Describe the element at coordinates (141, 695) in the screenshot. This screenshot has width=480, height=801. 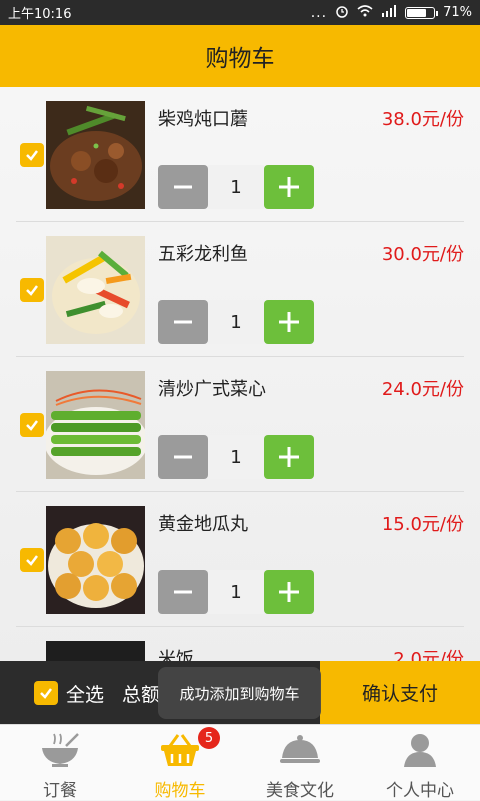
I see `total-label: 总额` at that location.